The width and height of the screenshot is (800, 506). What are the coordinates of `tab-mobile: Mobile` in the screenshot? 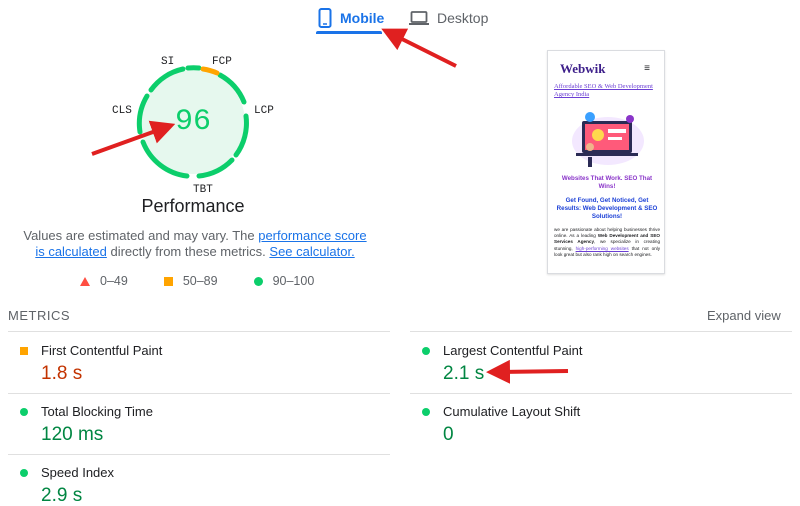 It's located at (351, 18).